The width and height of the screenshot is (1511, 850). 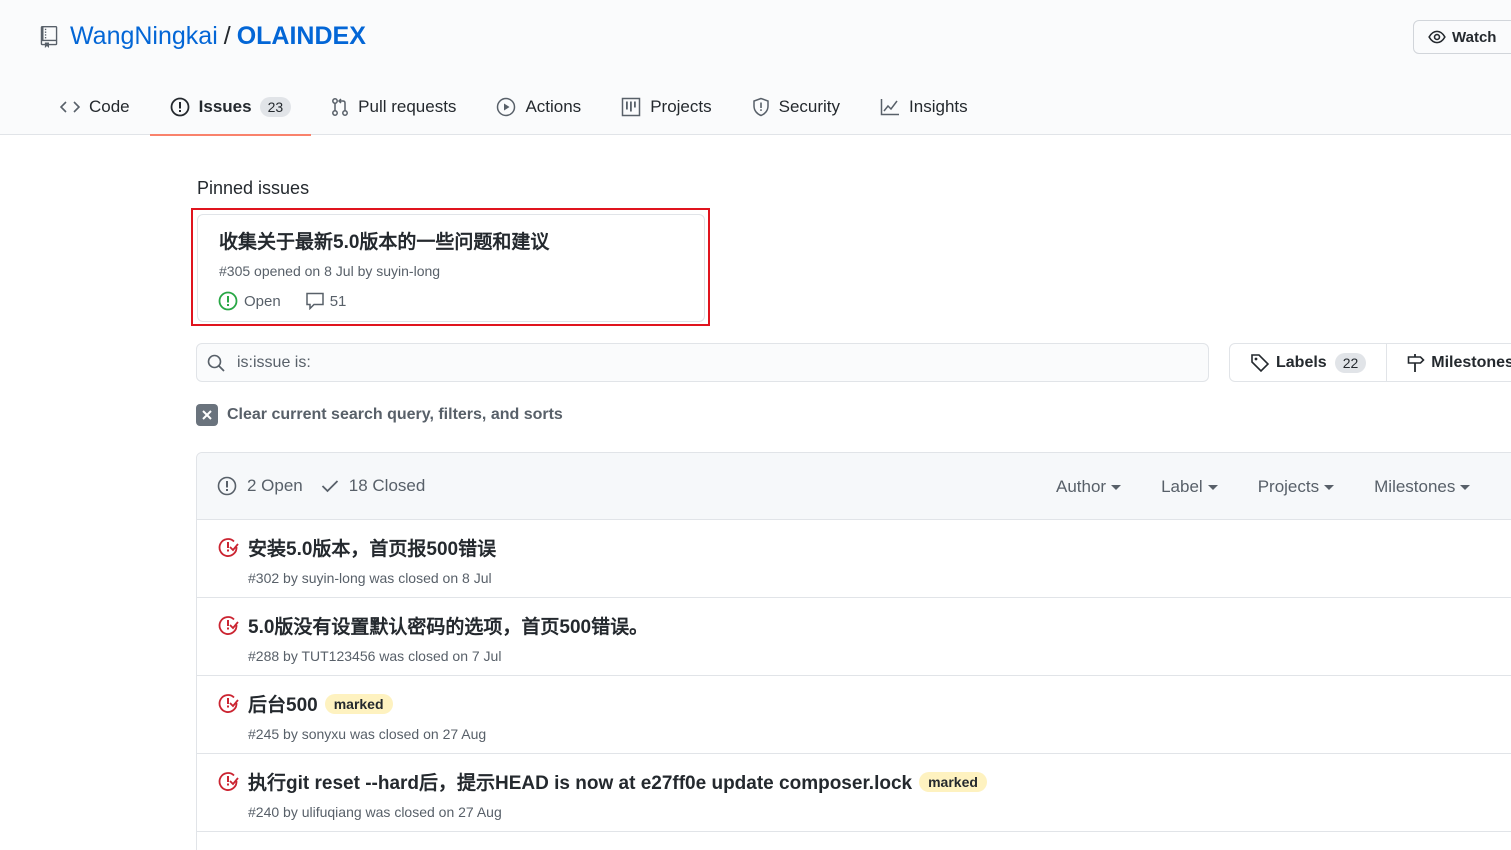 What do you see at coordinates (1471, 362) in the screenshot?
I see `milestones-label: Milestones` at bounding box center [1471, 362].